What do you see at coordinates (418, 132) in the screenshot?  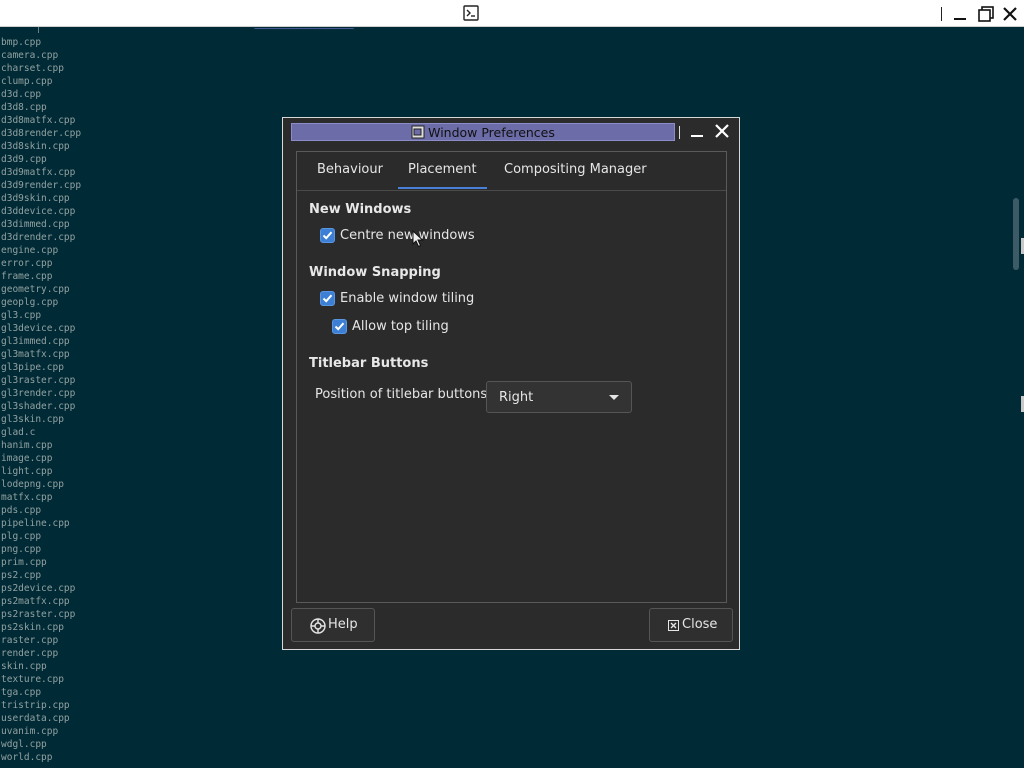 I see `window-preferences-icon` at bounding box center [418, 132].